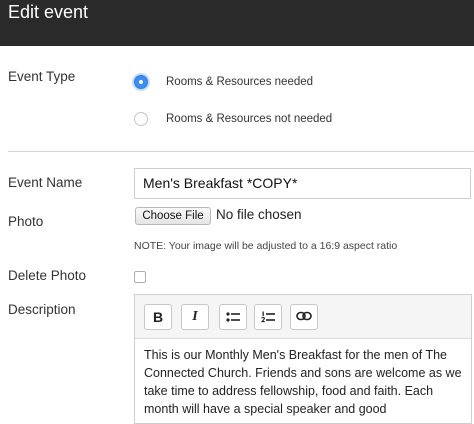 The width and height of the screenshot is (474, 424). What do you see at coordinates (237, 23) in the screenshot?
I see `page-header: Edit event` at bounding box center [237, 23].